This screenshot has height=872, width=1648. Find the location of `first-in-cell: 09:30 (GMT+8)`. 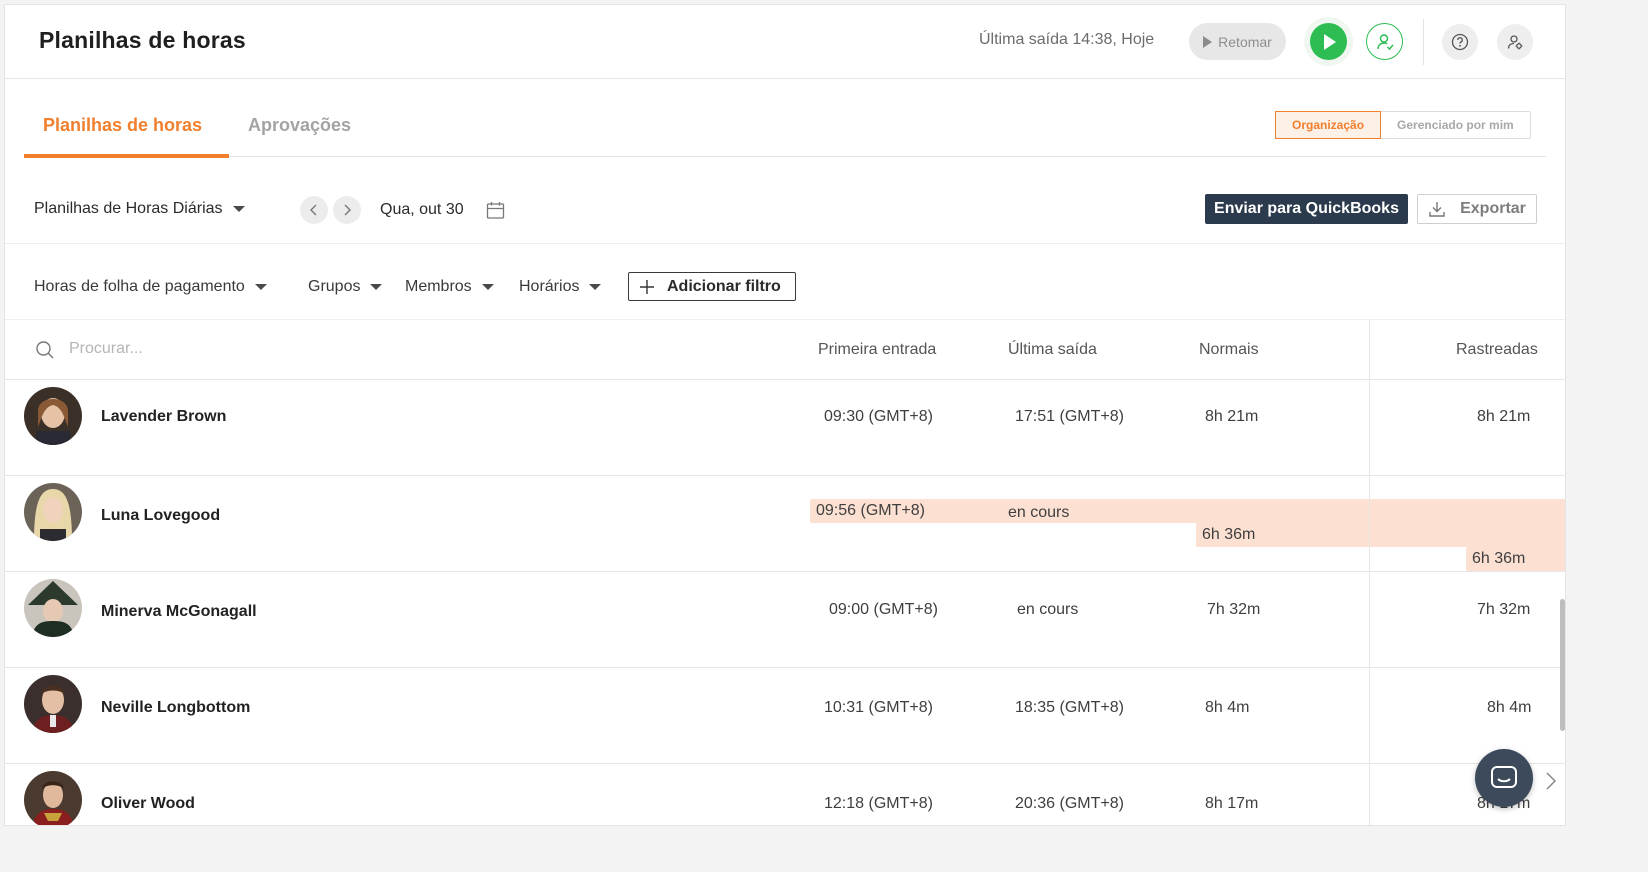

first-in-cell: 09:30 (GMT+8) is located at coordinates (878, 416).